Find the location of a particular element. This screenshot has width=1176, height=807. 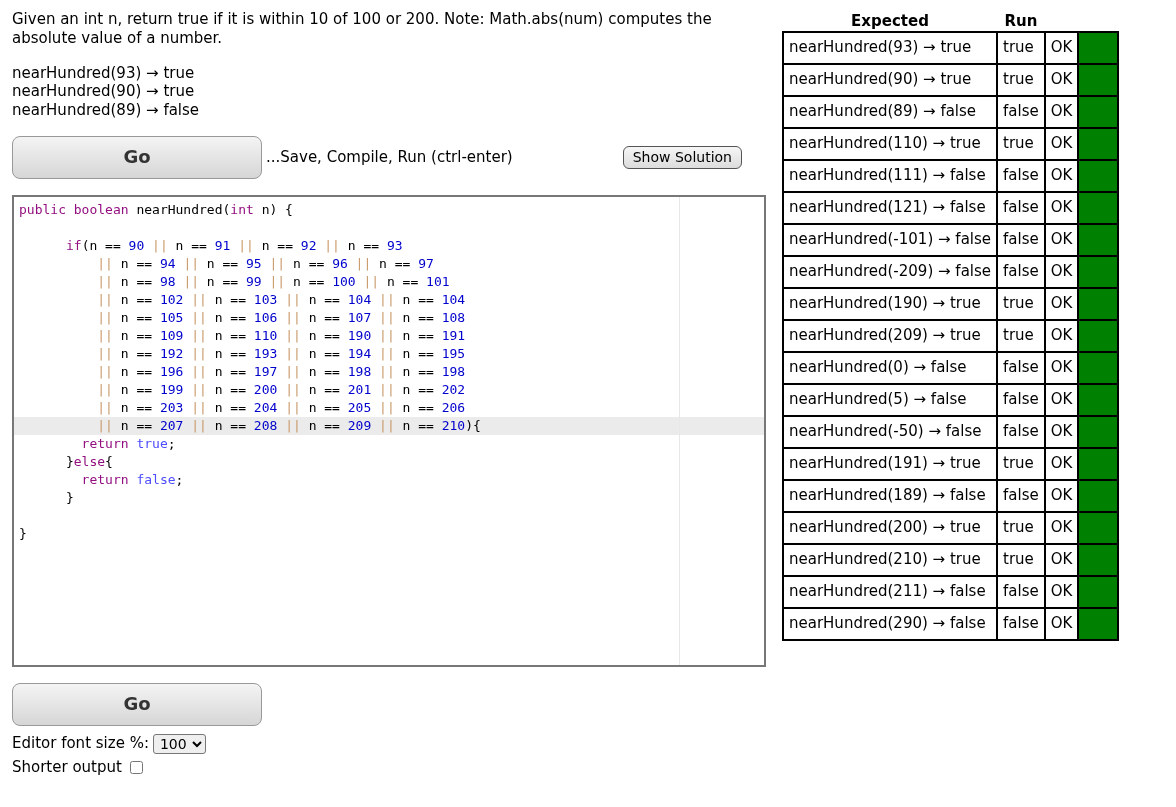

expected-cell: nearHundred(189) → false is located at coordinates (890, 495).